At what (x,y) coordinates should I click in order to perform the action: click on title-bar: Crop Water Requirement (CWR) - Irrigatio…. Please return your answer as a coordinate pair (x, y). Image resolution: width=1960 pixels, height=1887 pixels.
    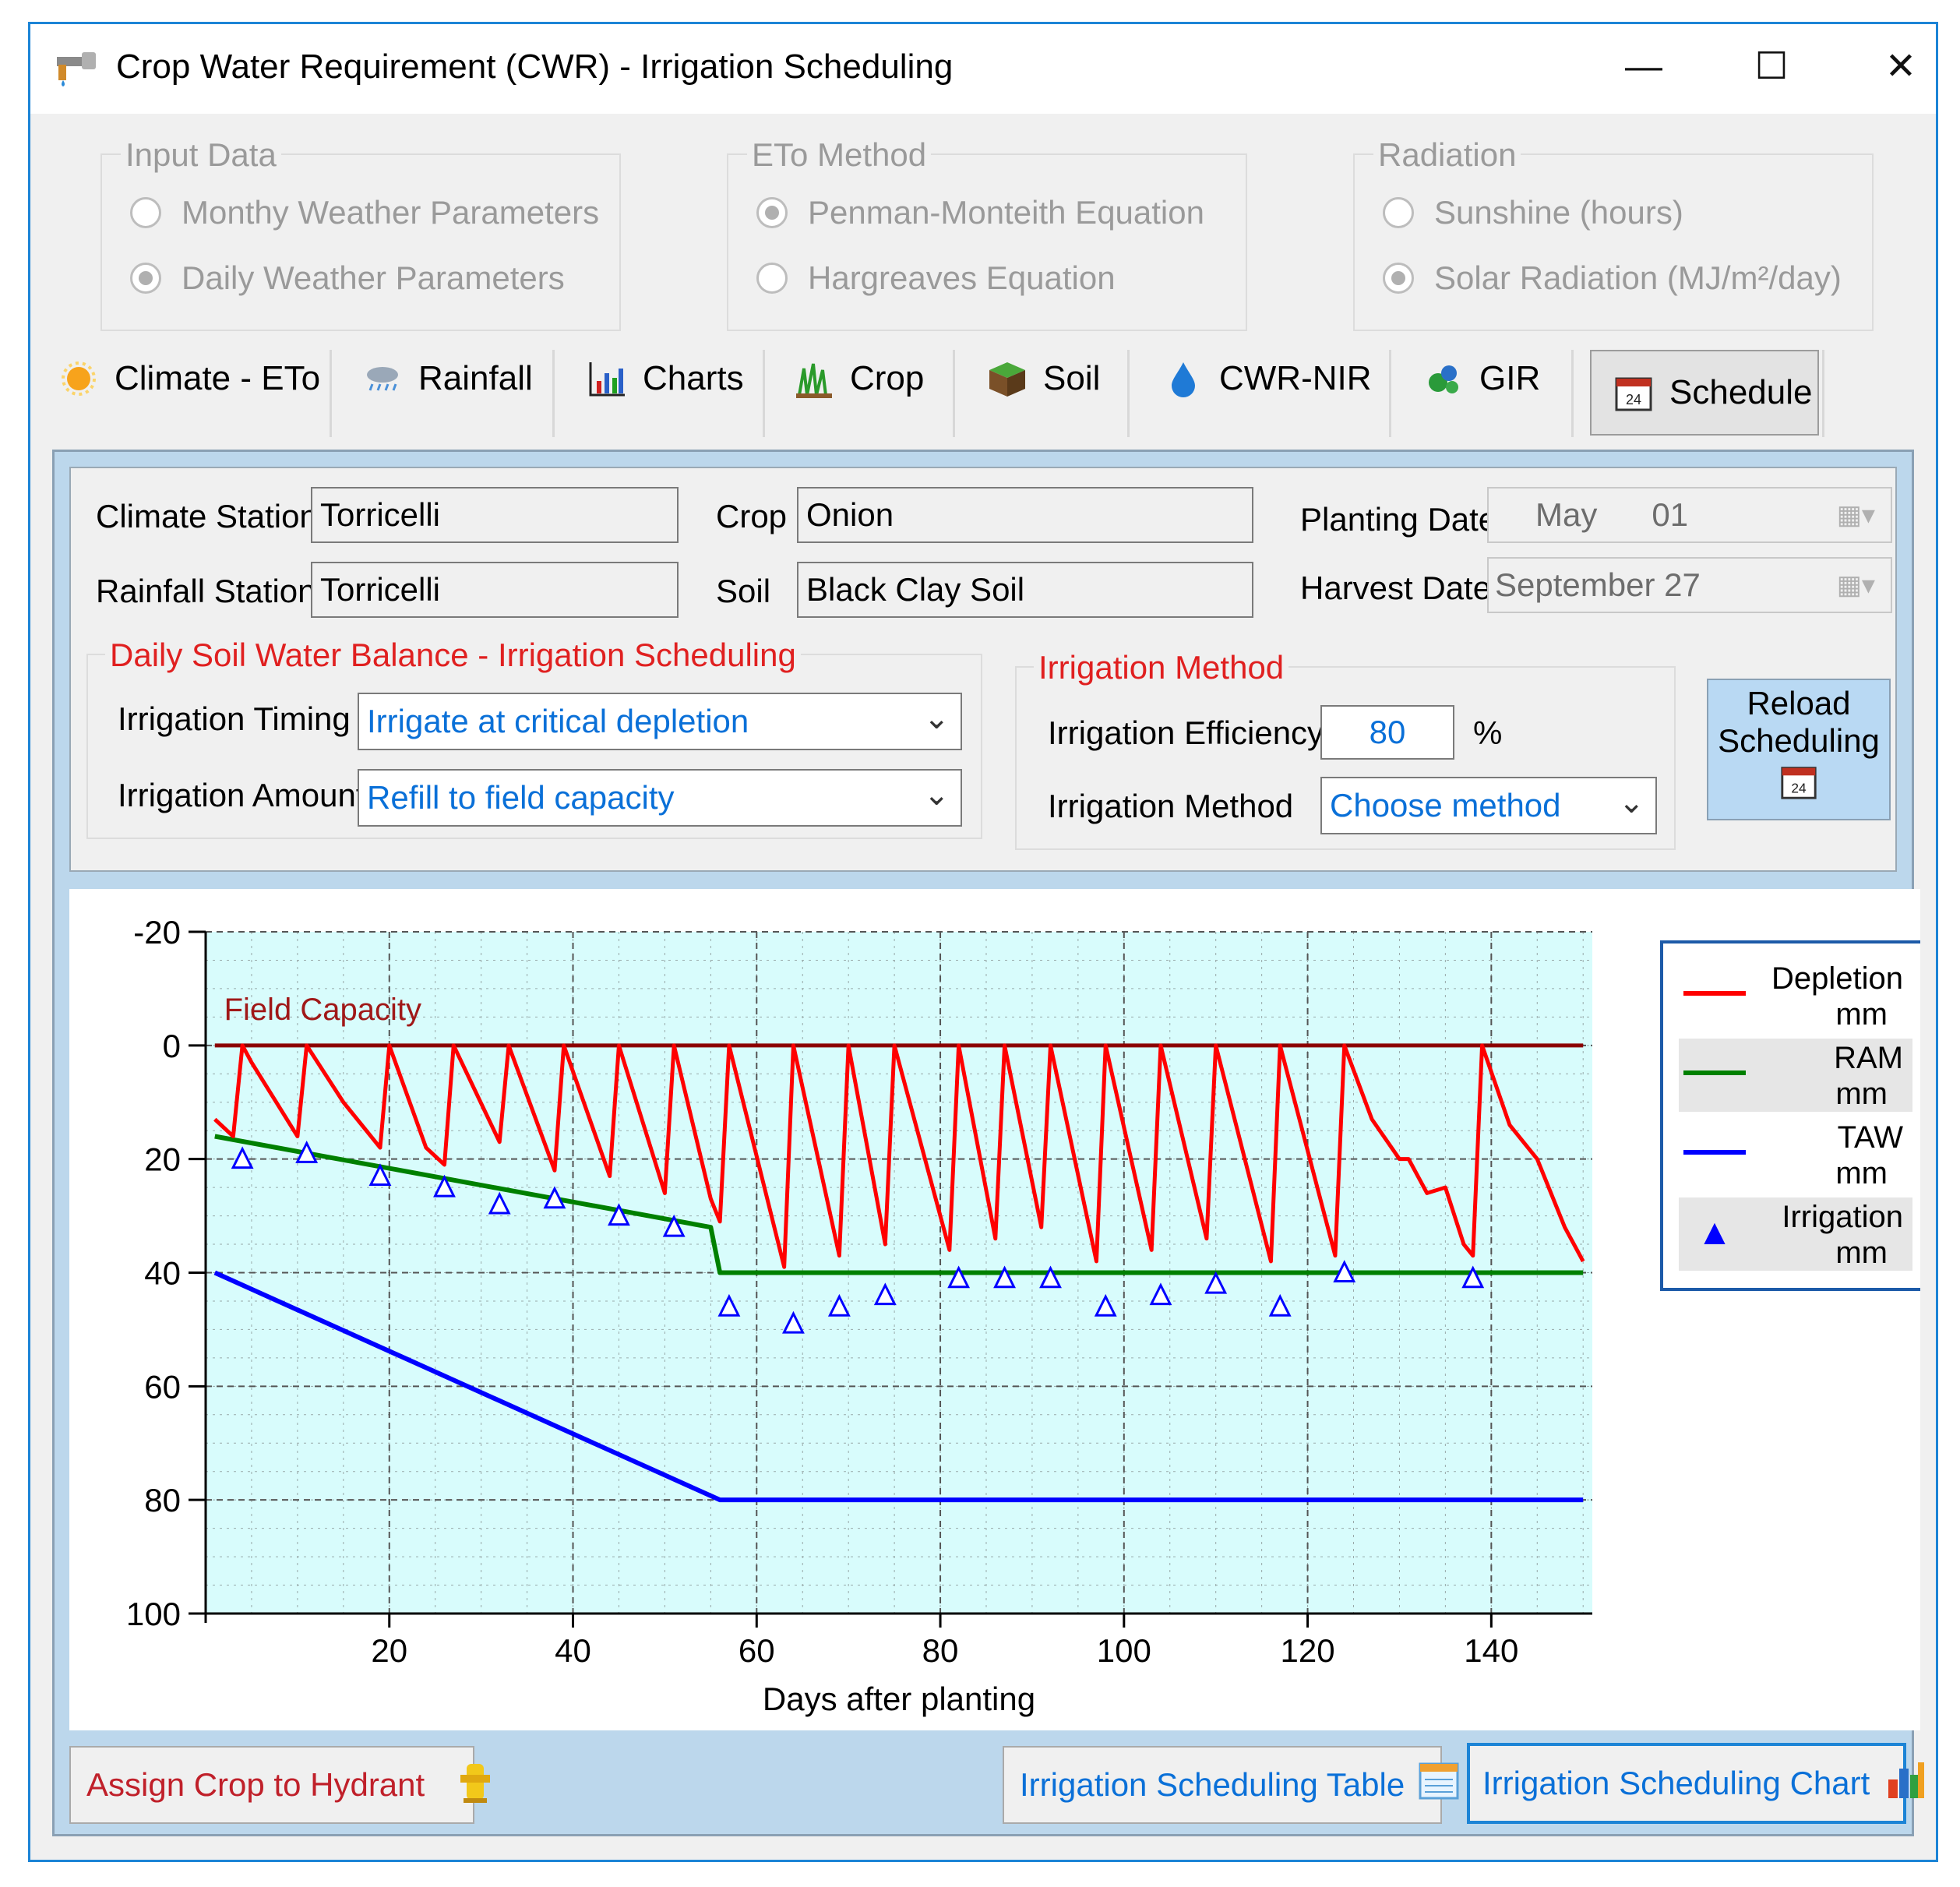
    Looking at the image, I should click on (983, 69).